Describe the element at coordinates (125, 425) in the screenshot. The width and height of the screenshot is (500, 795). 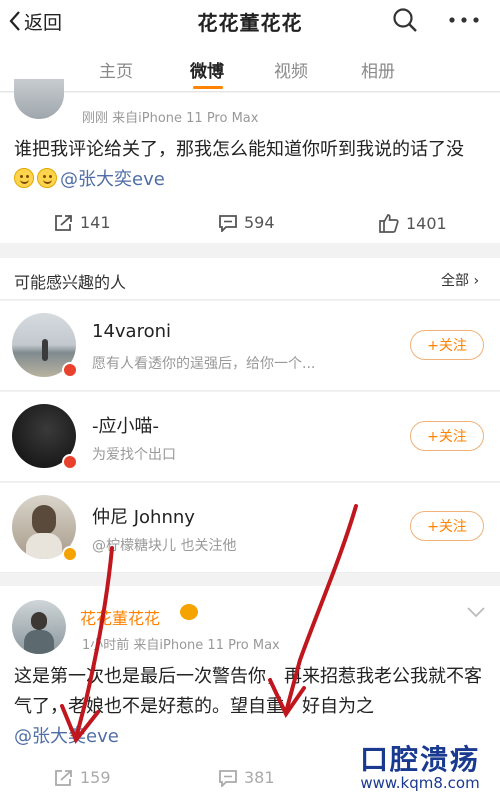
I see `person-name: -应小喵-` at that location.